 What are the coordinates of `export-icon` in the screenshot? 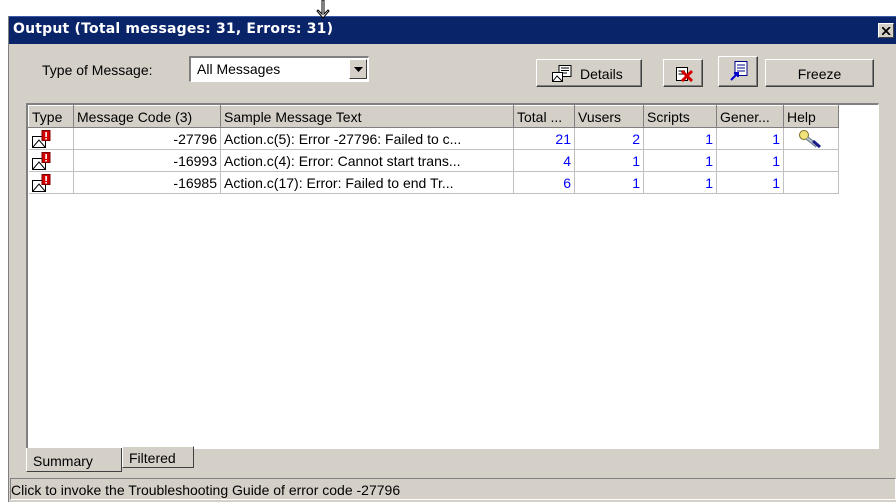 It's located at (739, 71).